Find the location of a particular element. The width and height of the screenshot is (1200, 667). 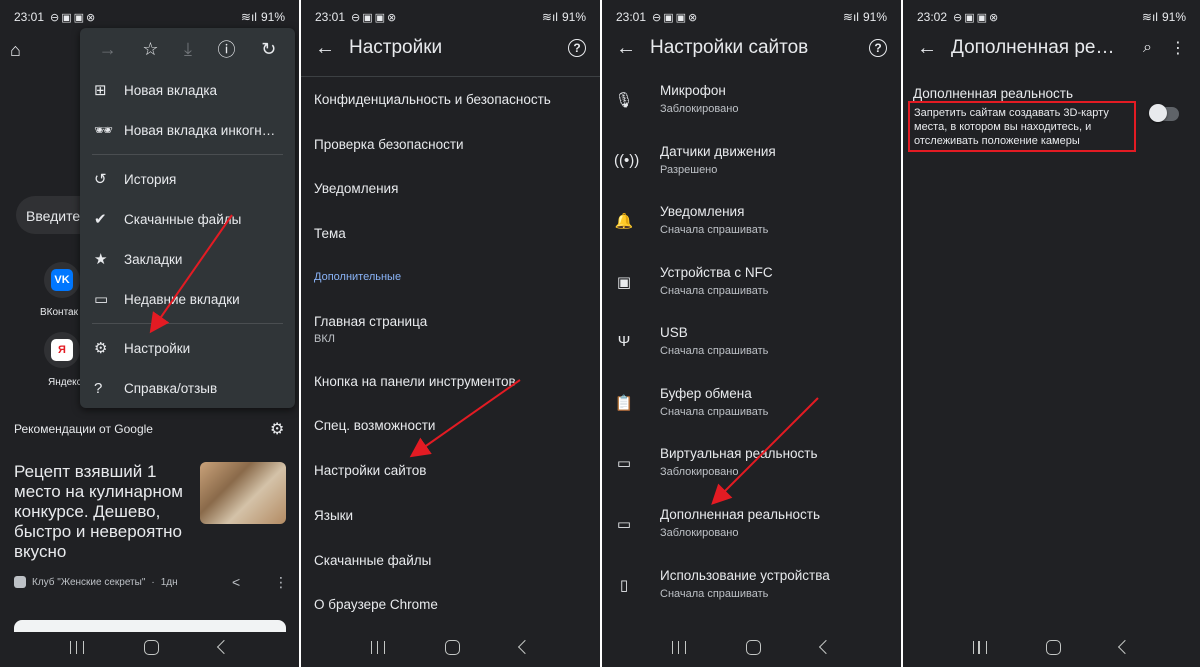

site-setting-motion-sensors: ((•)) Датчики движения Разрешено is located at coordinates (751, 170).